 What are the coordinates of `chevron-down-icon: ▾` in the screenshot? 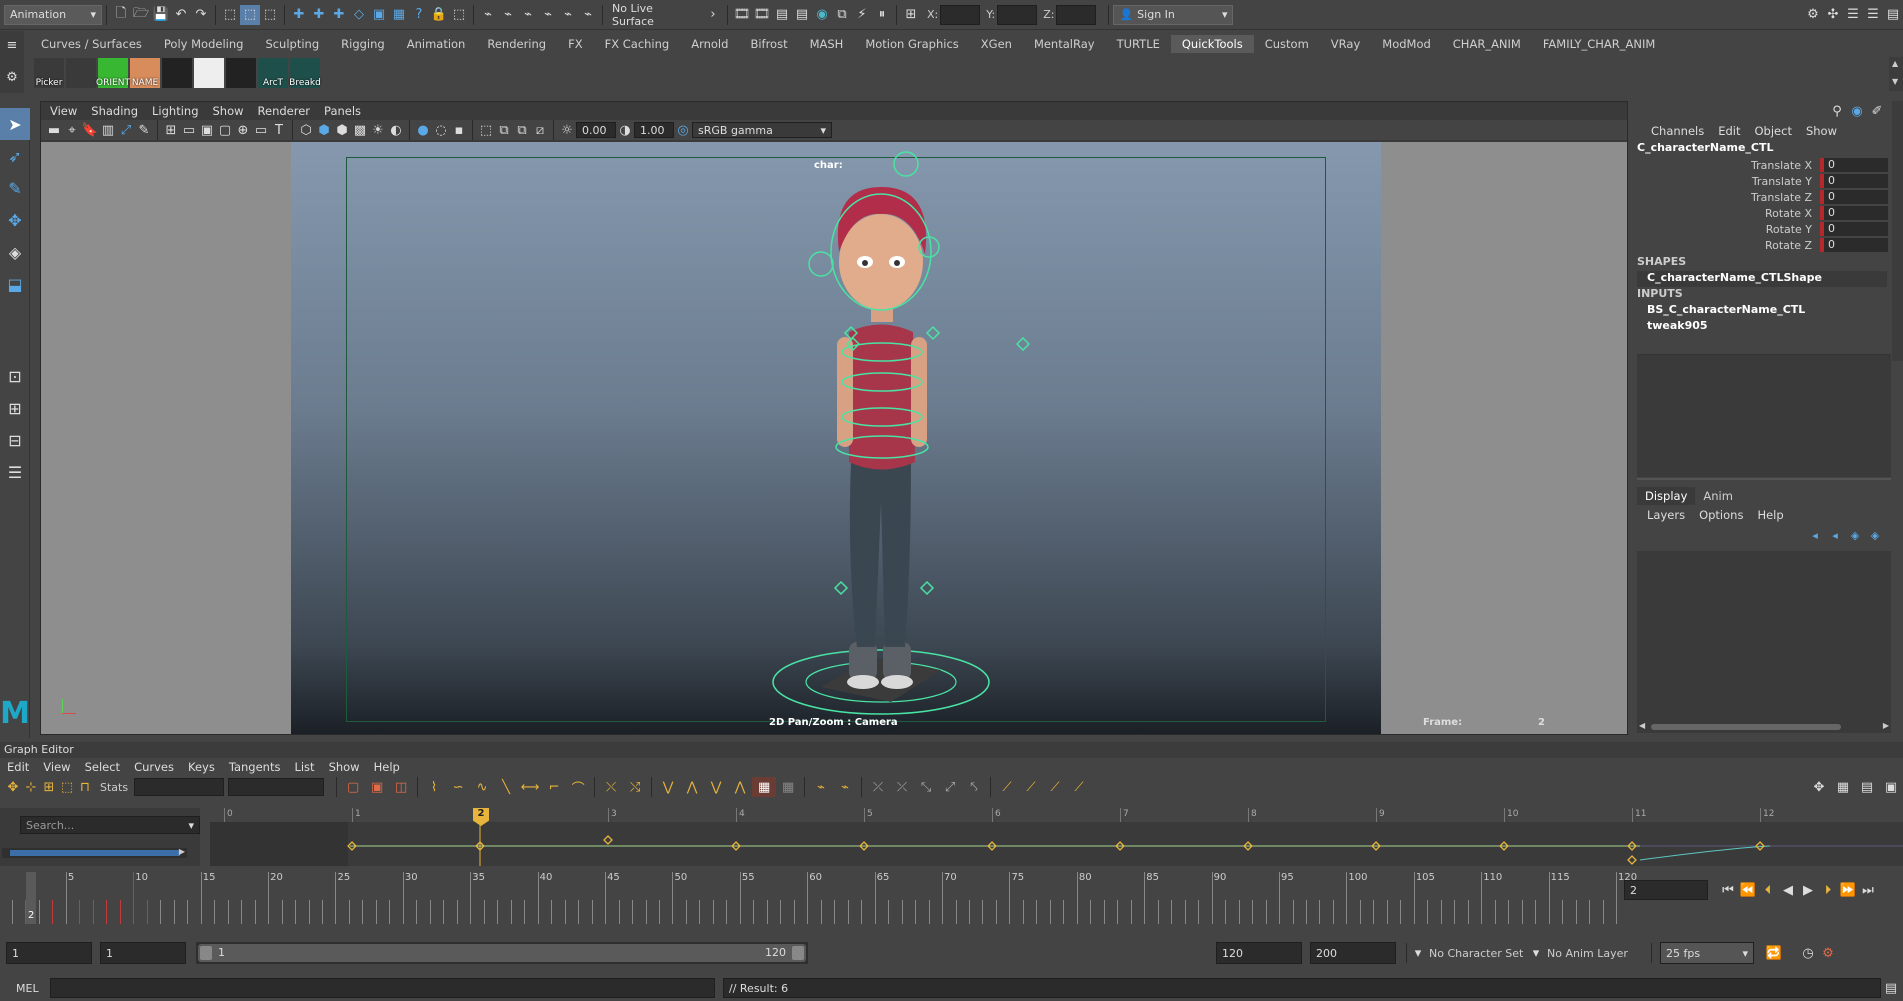 It's located at (1536, 953).